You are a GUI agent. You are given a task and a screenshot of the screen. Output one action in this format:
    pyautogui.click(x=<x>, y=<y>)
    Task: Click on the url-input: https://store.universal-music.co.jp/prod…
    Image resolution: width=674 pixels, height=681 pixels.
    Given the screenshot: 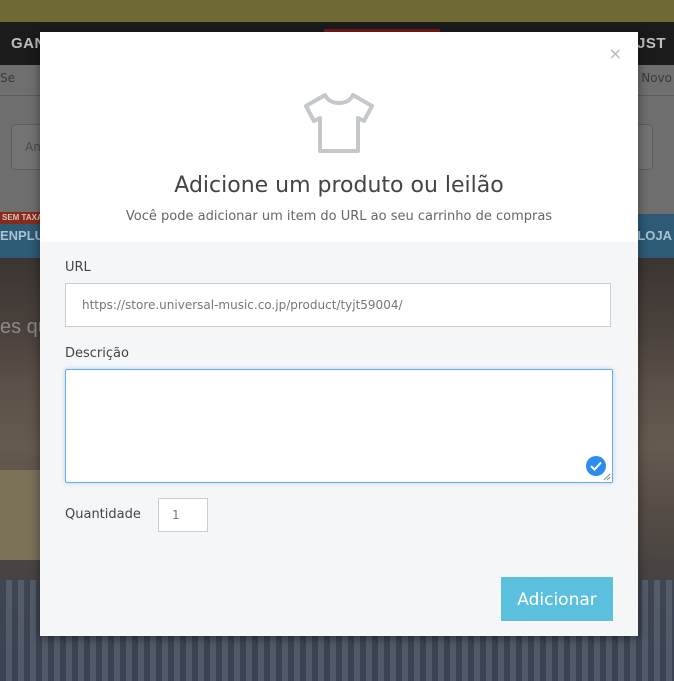 What is the action you would take?
    pyautogui.click(x=338, y=305)
    